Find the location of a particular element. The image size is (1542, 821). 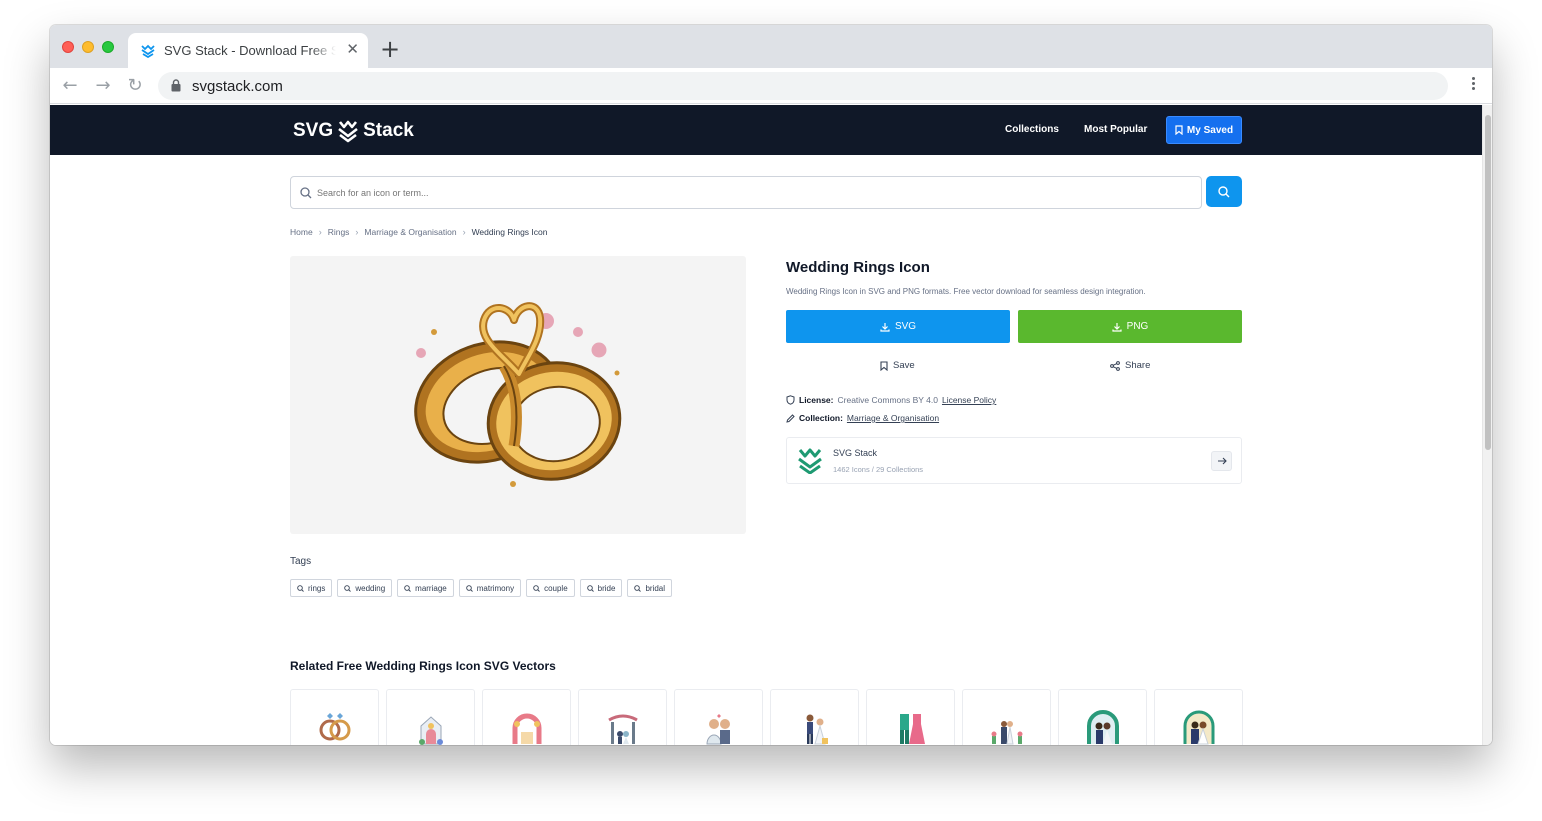

tag-label: couple is located at coordinates (556, 588).